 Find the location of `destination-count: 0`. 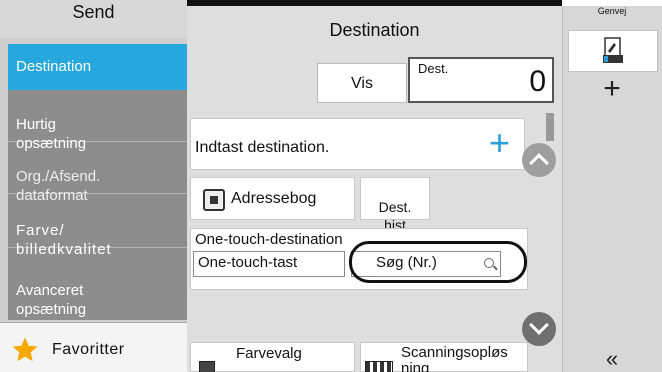

destination-count: 0 is located at coordinates (537, 81).